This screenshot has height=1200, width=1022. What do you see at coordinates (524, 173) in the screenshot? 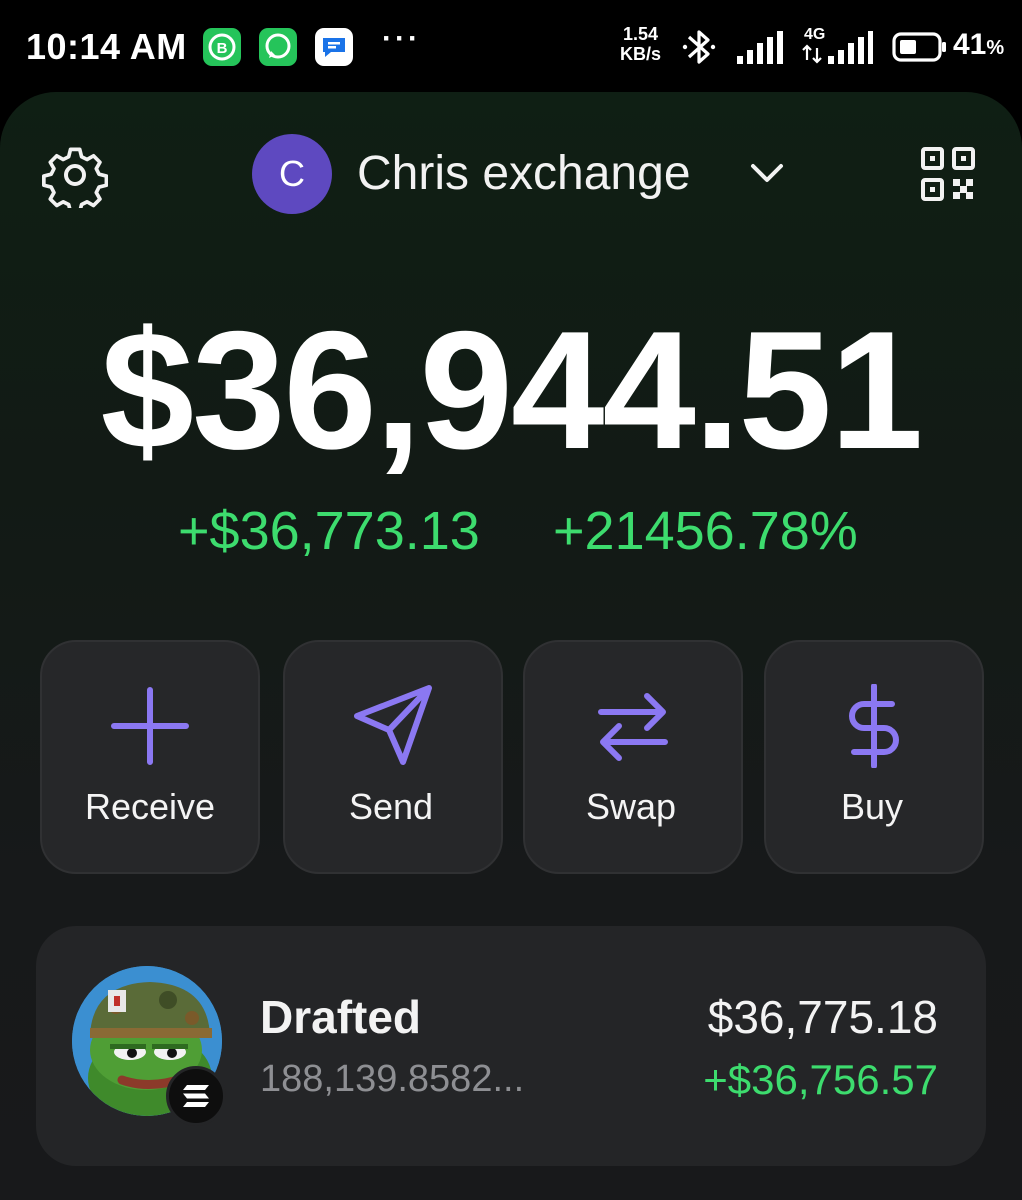
I see `account-name: Chris exchange` at bounding box center [524, 173].